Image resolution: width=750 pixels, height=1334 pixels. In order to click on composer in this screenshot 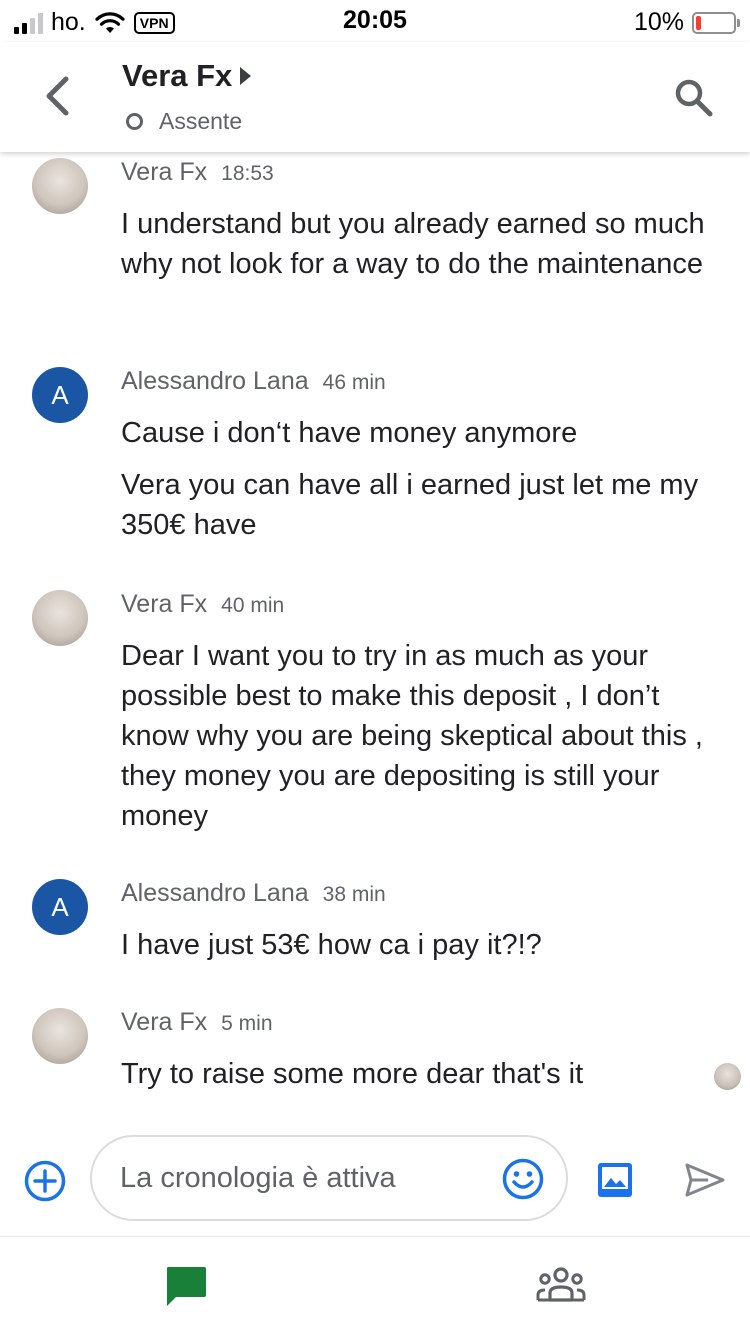, I will do `click(375, 1178)`.